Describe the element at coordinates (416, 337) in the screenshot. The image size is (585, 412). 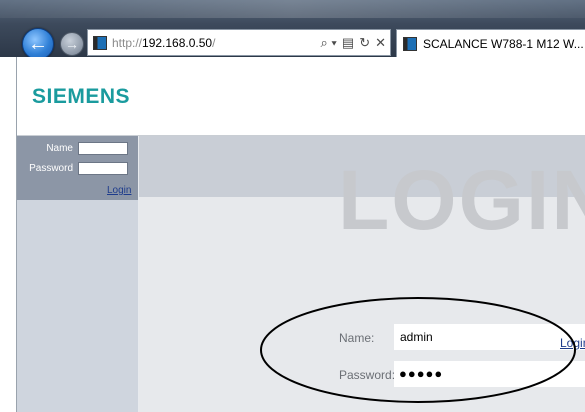
I see `name-input-value: admin` at that location.